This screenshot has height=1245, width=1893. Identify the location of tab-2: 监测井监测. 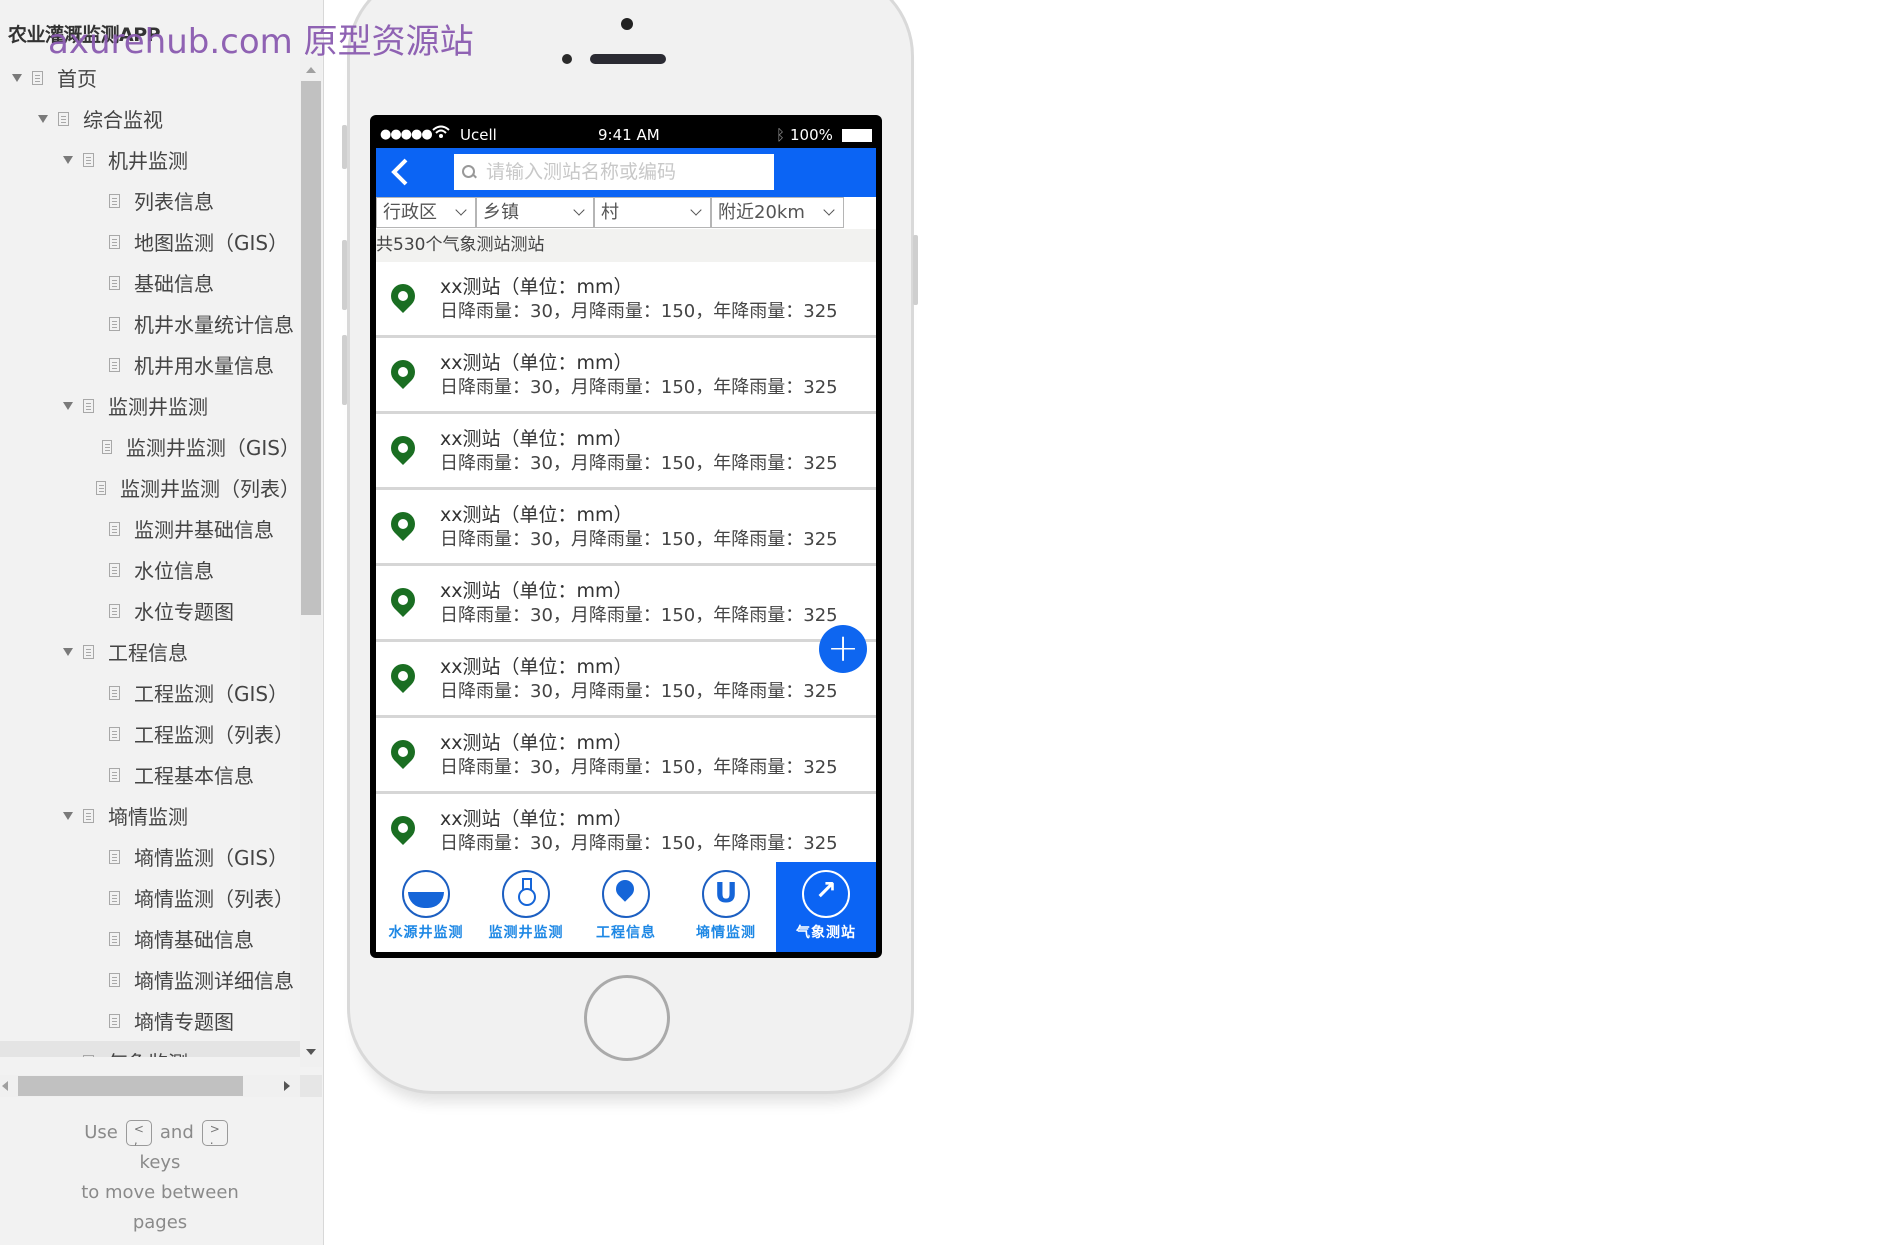
(526, 907).